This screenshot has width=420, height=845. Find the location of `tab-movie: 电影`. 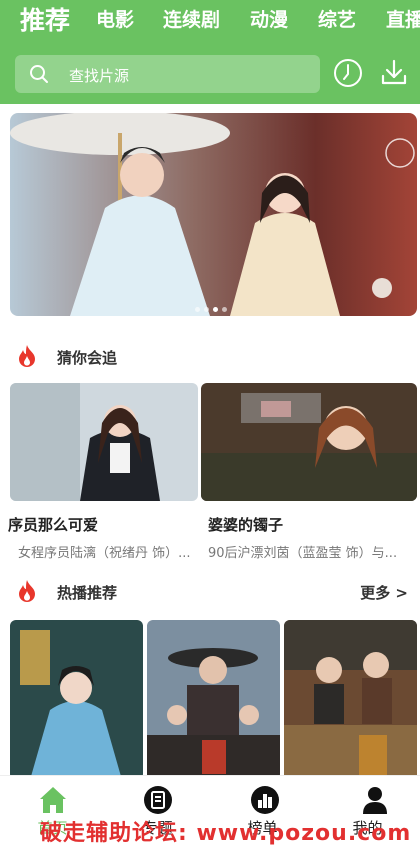

tab-movie: 电影 is located at coordinates (115, 18).